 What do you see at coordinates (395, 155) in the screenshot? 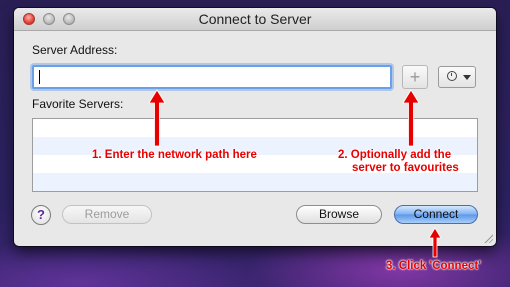
I see `annotation-step-2-line-1: 2. Optionally add the` at bounding box center [395, 155].